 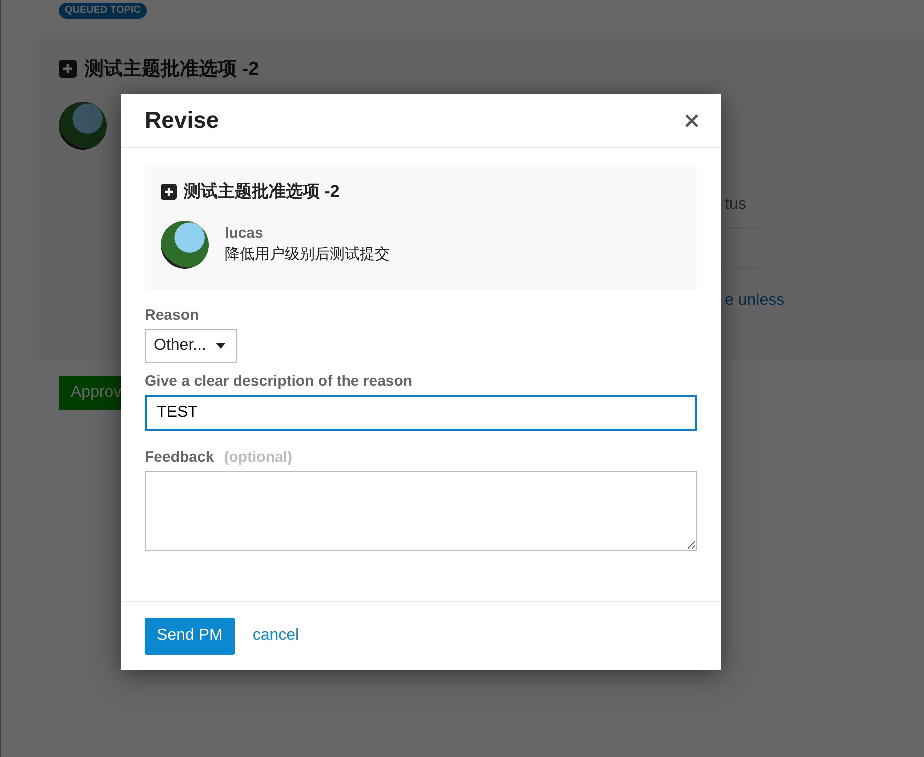 I want to click on dialog-title: Revise, so click(x=182, y=120).